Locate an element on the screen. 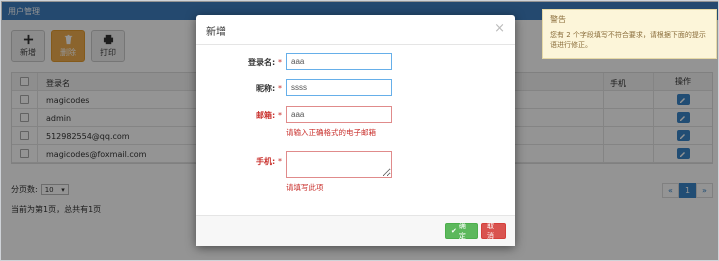 The width and height of the screenshot is (719, 261). email-input is located at coordinates (339, 114).